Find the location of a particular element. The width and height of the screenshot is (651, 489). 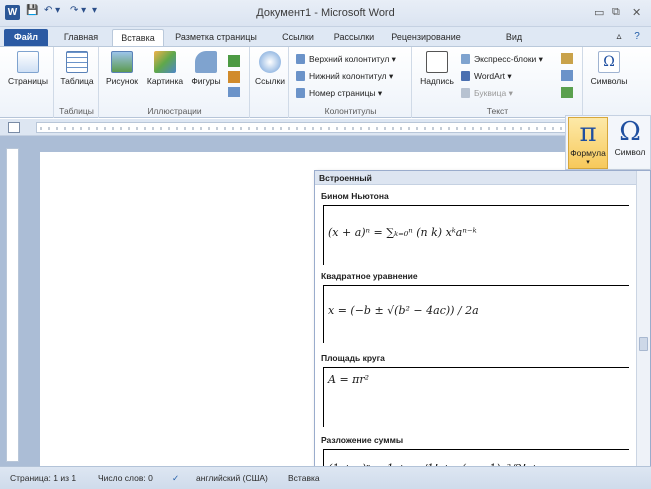

equation-binomial: (x + a)ⁿ = ∑ₖ₌₀ⁿ (n k) xᵏaⁿ⁻ᵏ is located at coordinates (402, 232).